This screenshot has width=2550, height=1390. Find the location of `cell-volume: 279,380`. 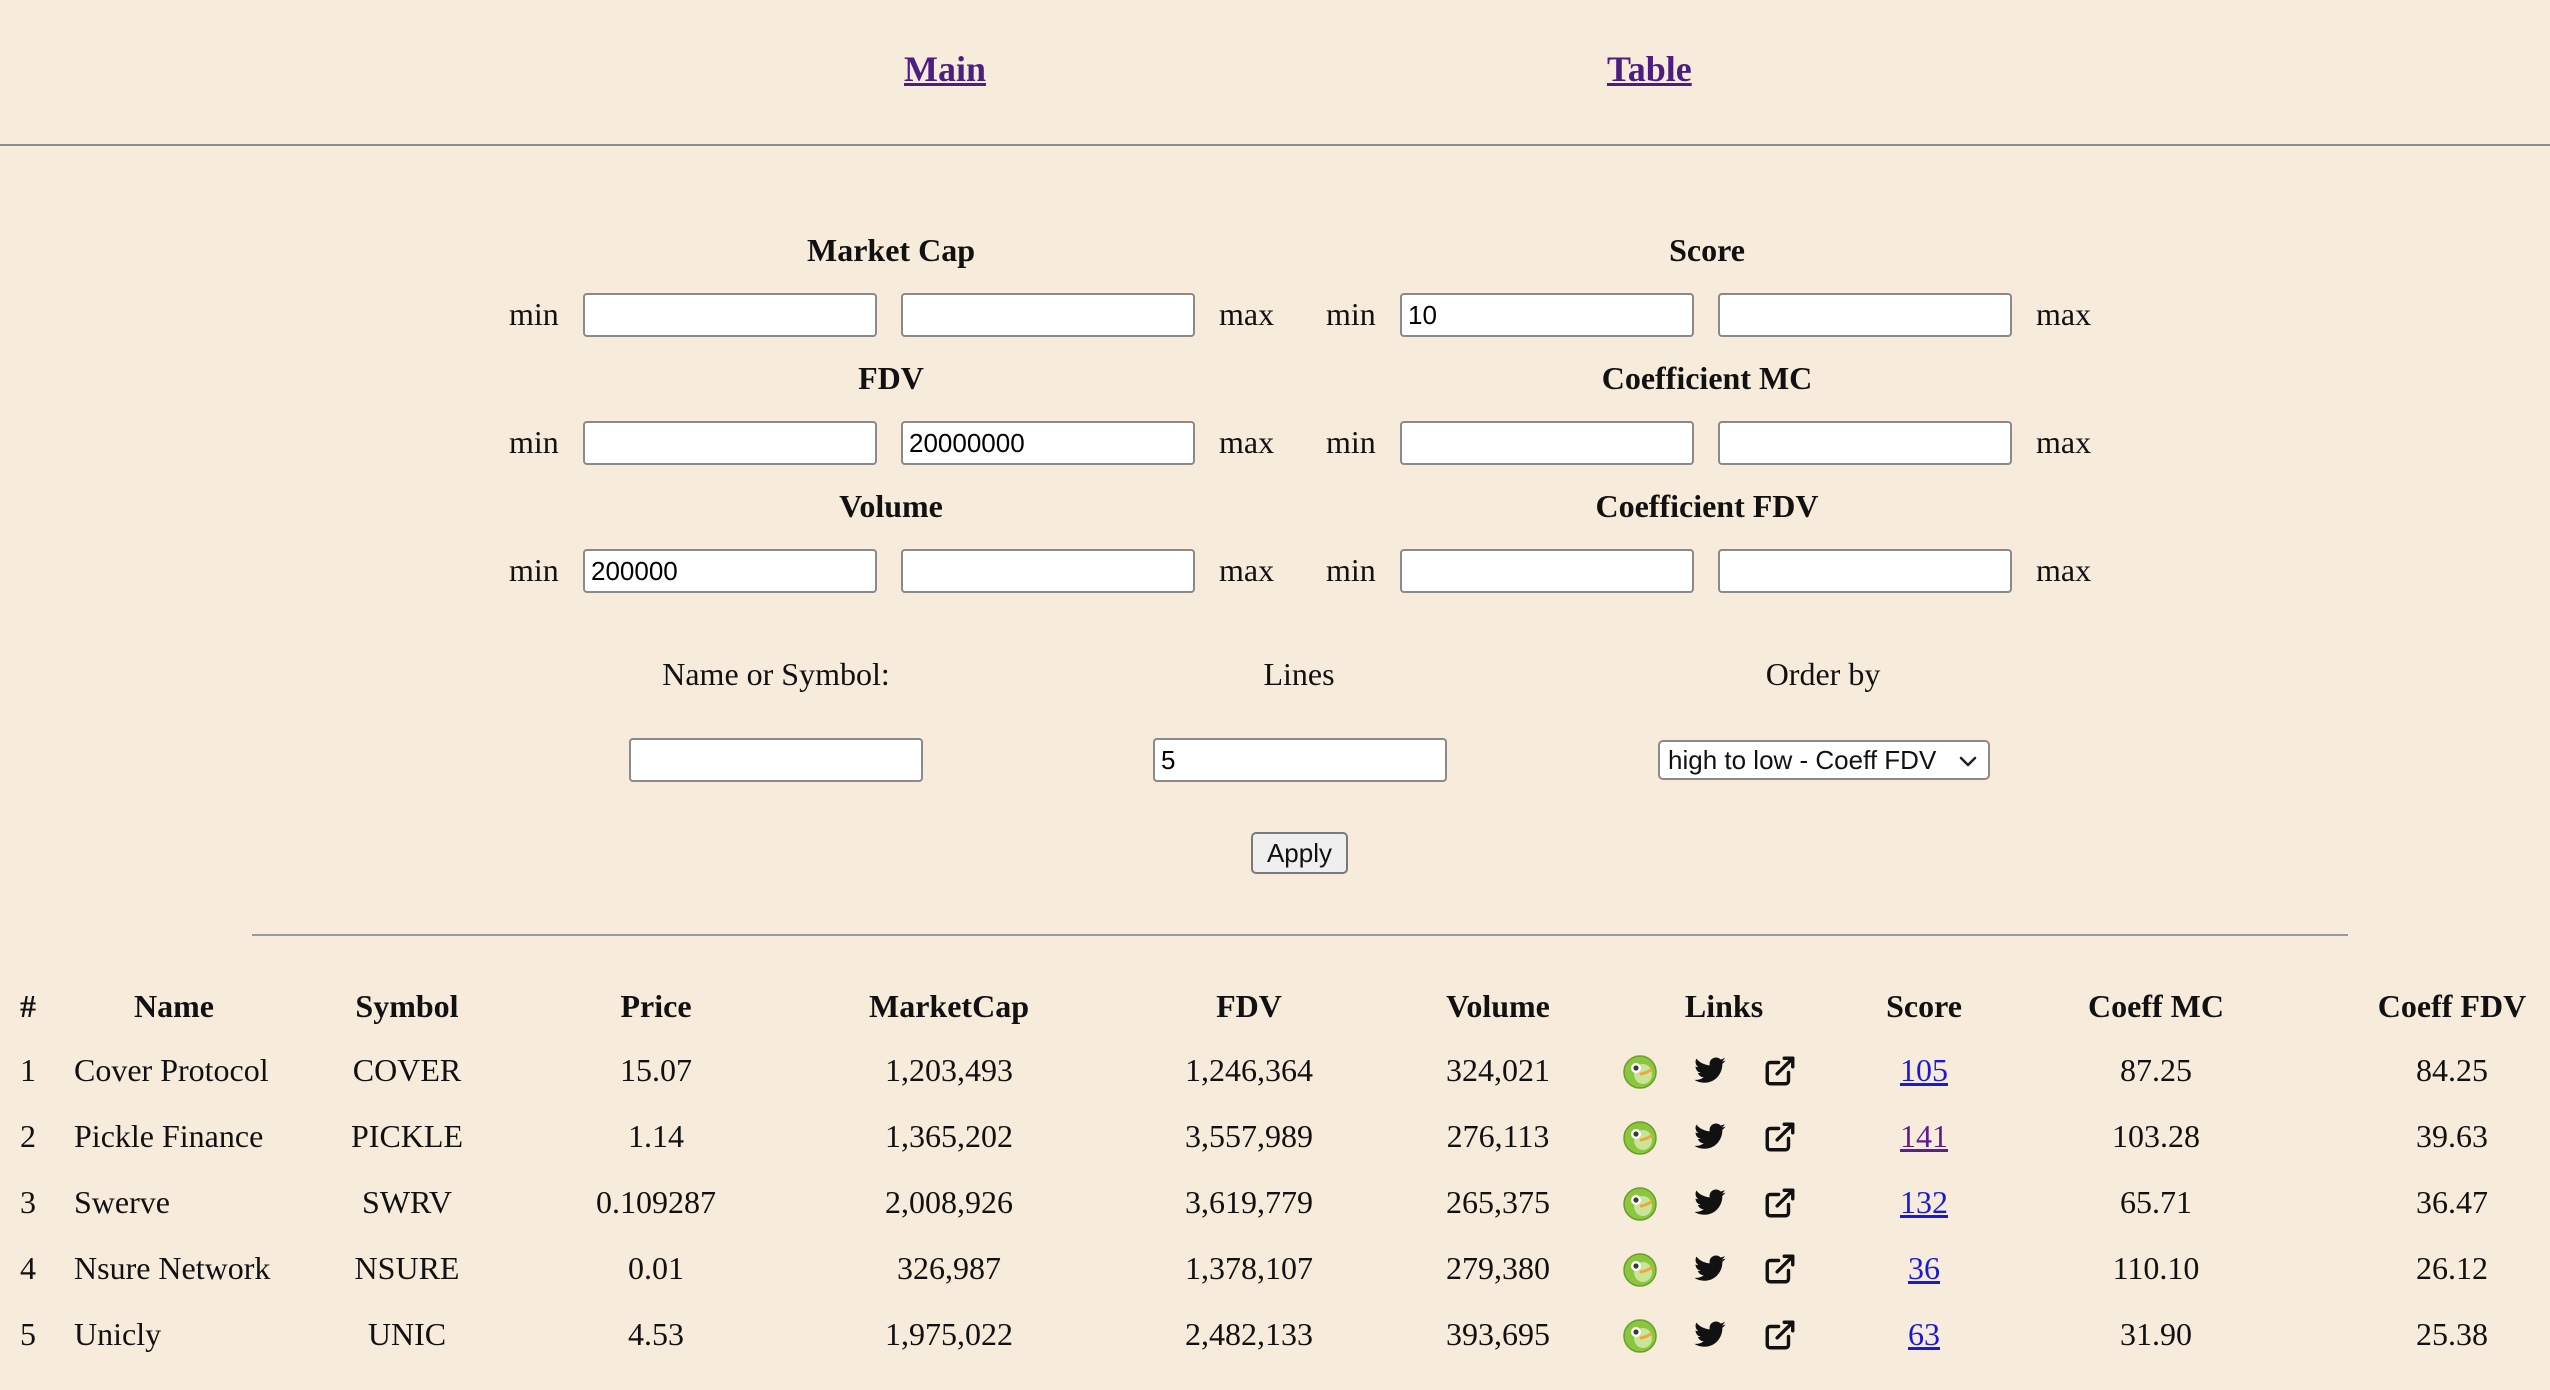

cell-volume: 279,380 is located at coordinates (1498, 1268).